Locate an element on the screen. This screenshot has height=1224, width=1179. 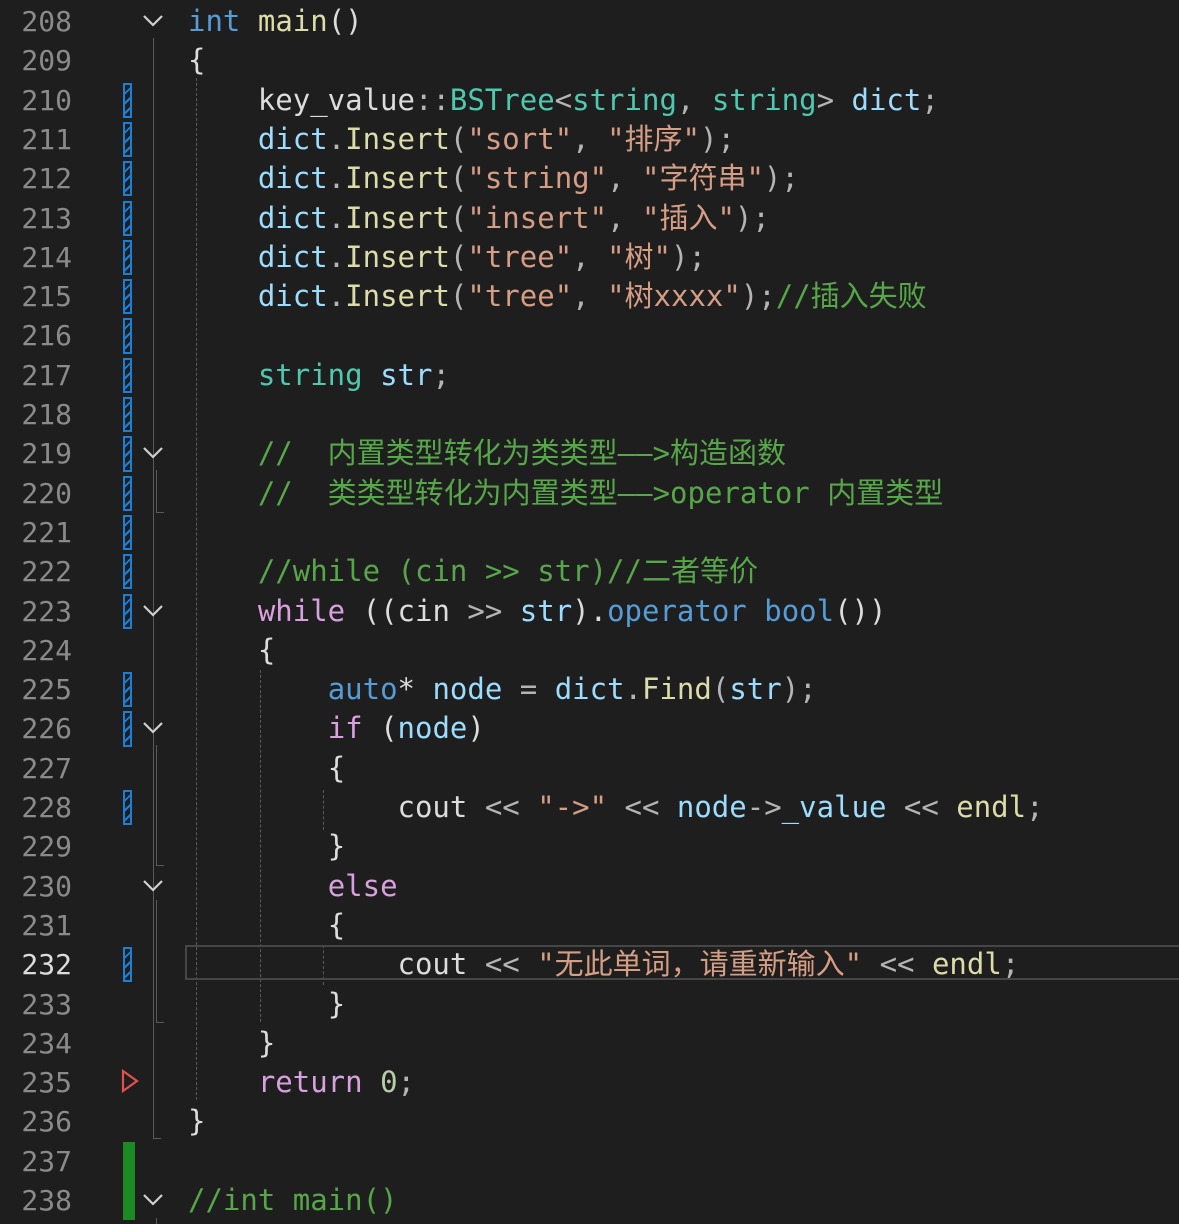
code-line: 213 dict.Insert("insert", "插入"); is located at coordinates (589, 218).